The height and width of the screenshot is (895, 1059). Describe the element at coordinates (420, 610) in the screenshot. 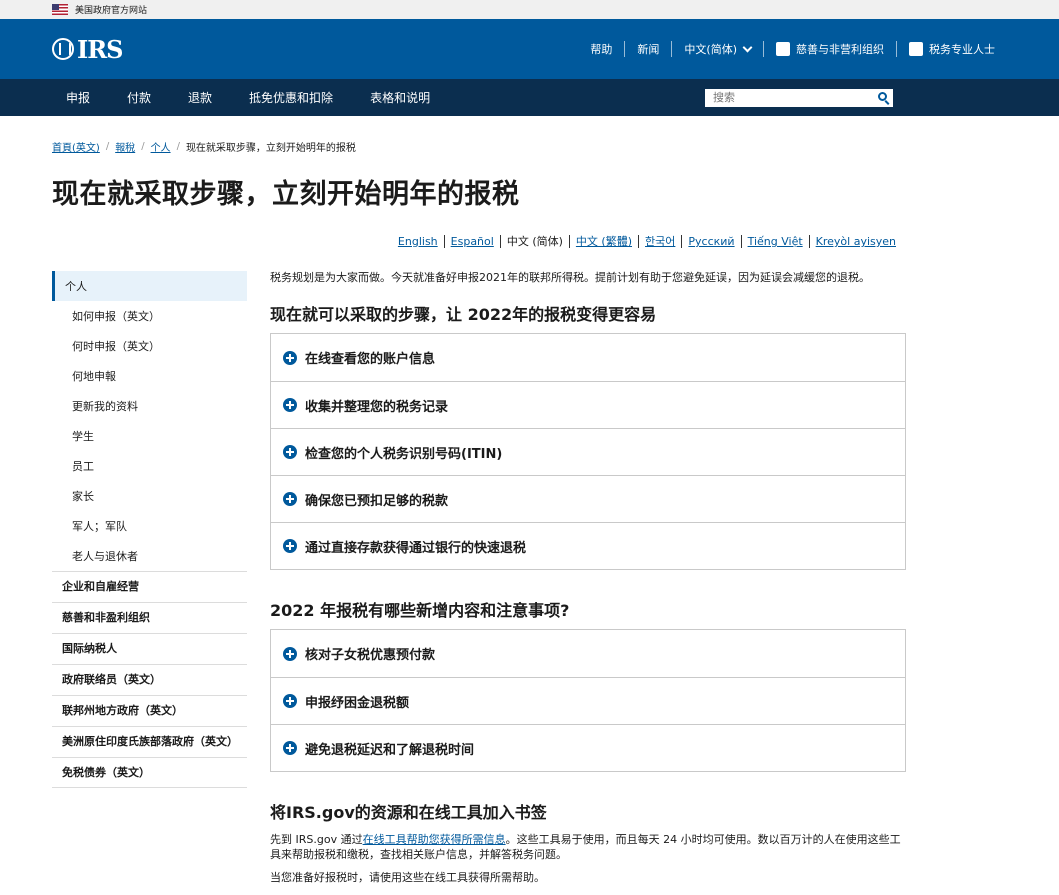

I see `section2-title: 2022 年报税有哪些新增内容和注意事项?` at that location.